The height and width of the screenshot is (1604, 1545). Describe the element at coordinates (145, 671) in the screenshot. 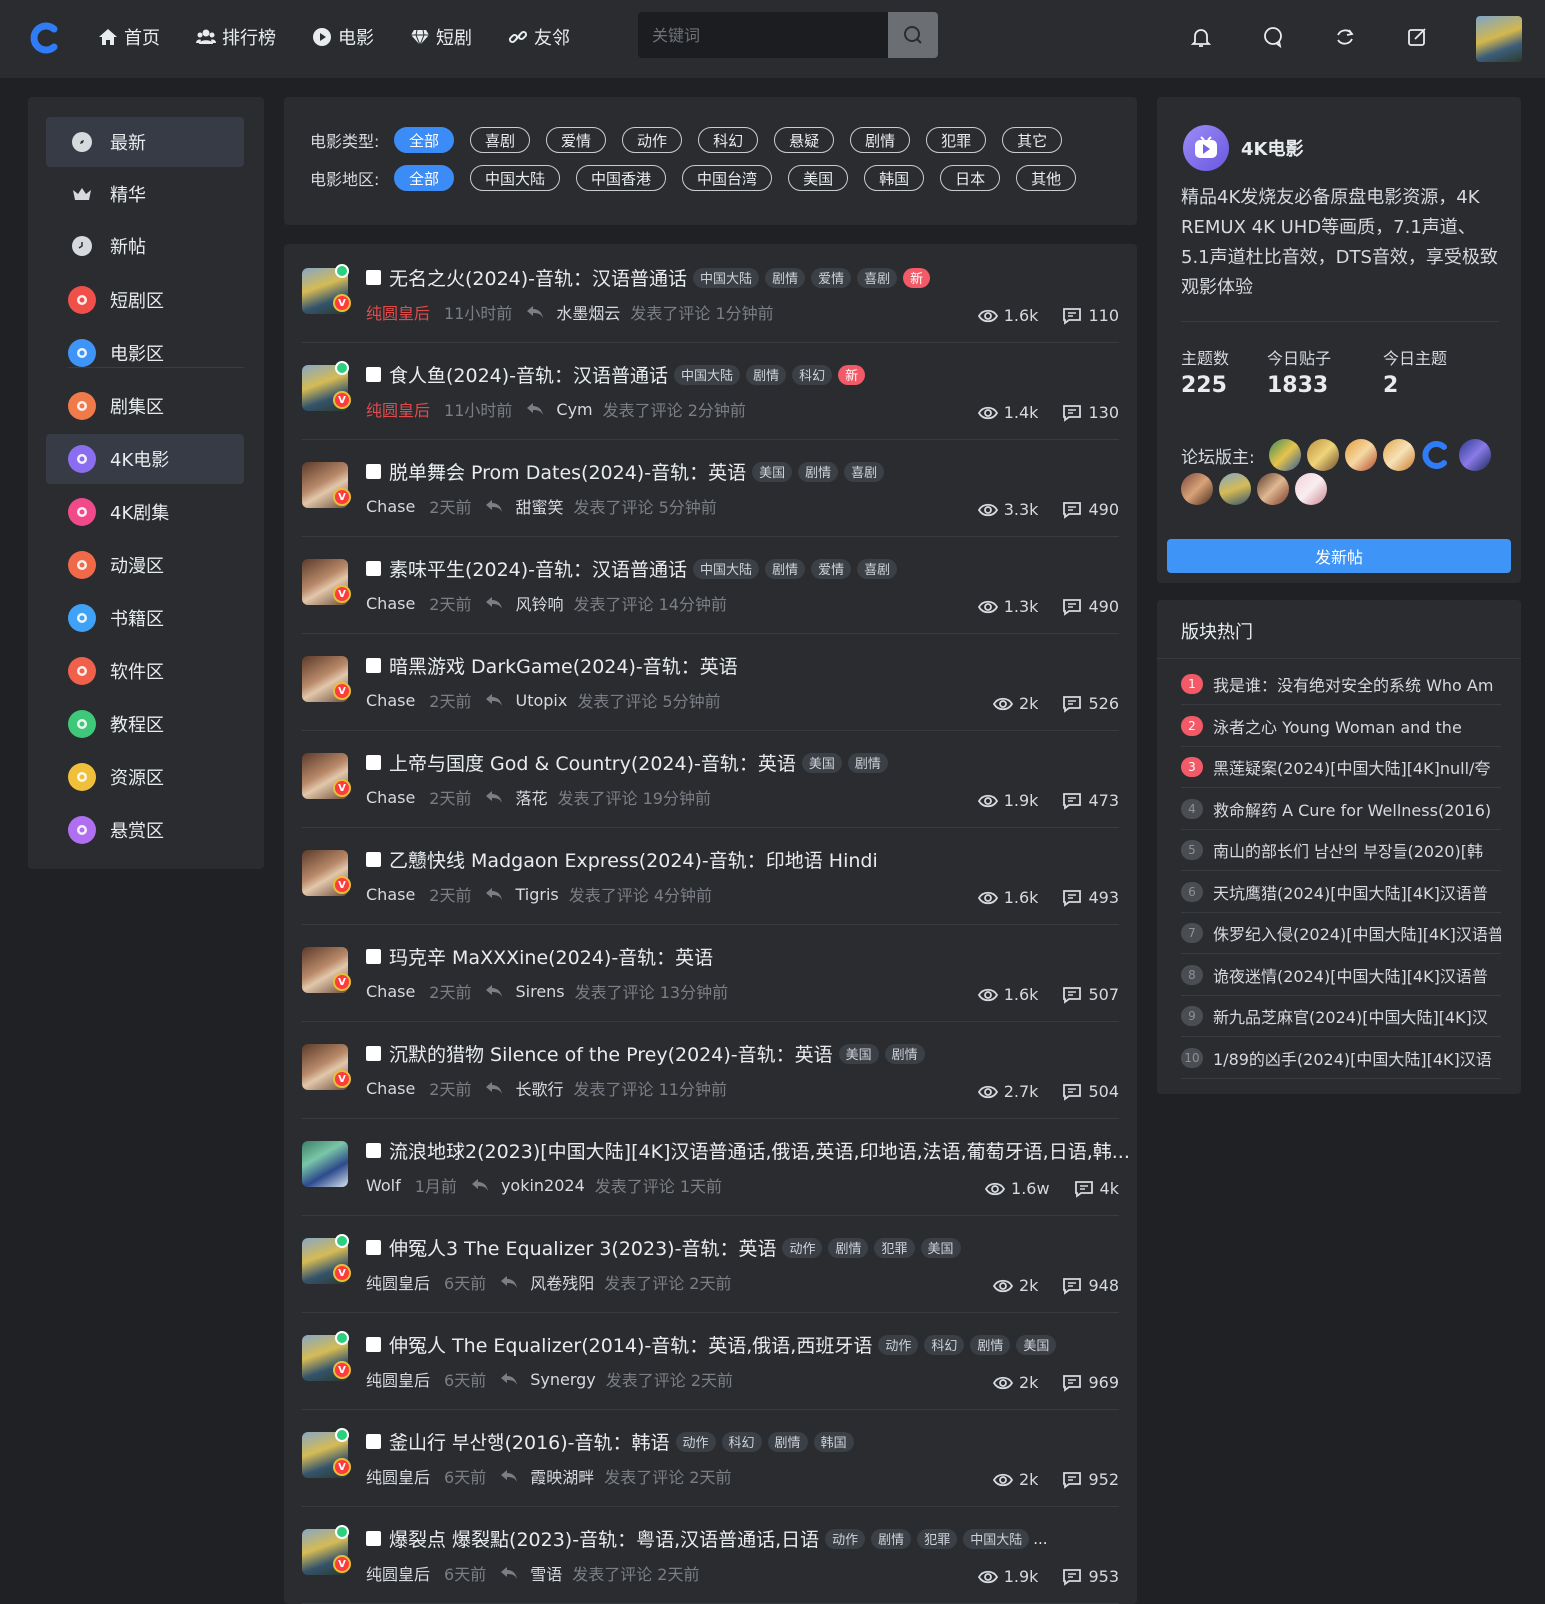

I see `sidebar-item-10: 软件区` at that location.